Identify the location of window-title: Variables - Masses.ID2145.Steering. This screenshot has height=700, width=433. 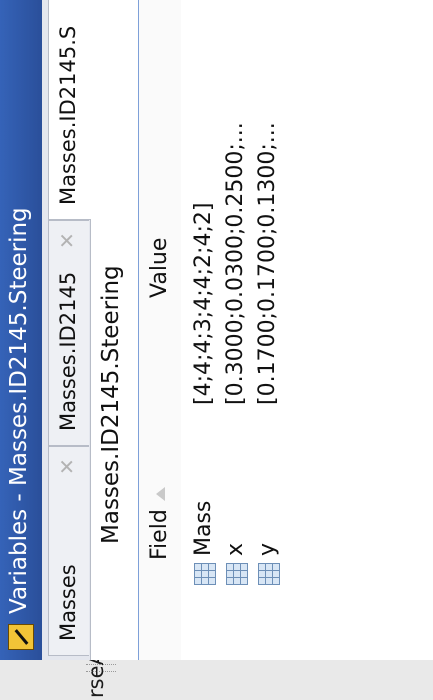
(19, 410).